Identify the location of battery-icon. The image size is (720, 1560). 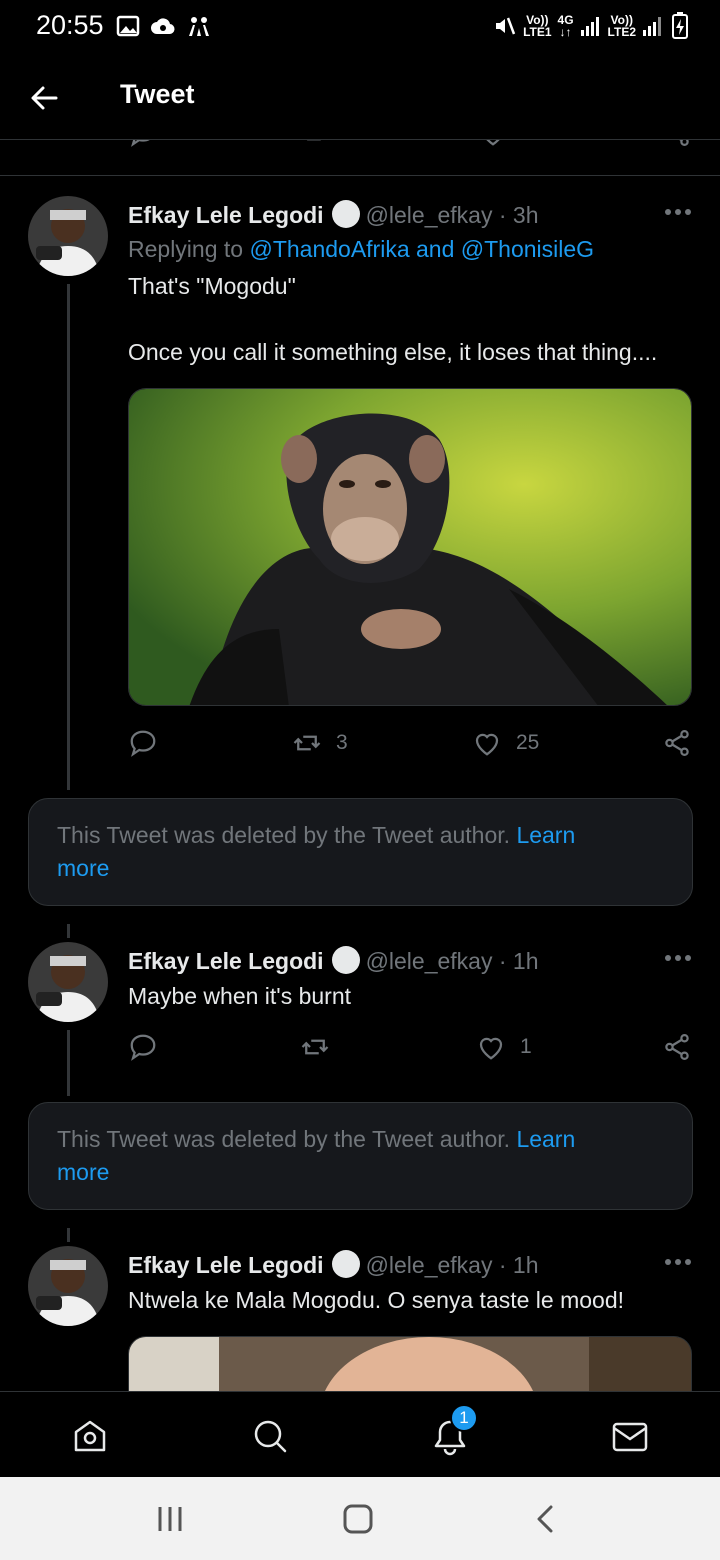
(680, 25).